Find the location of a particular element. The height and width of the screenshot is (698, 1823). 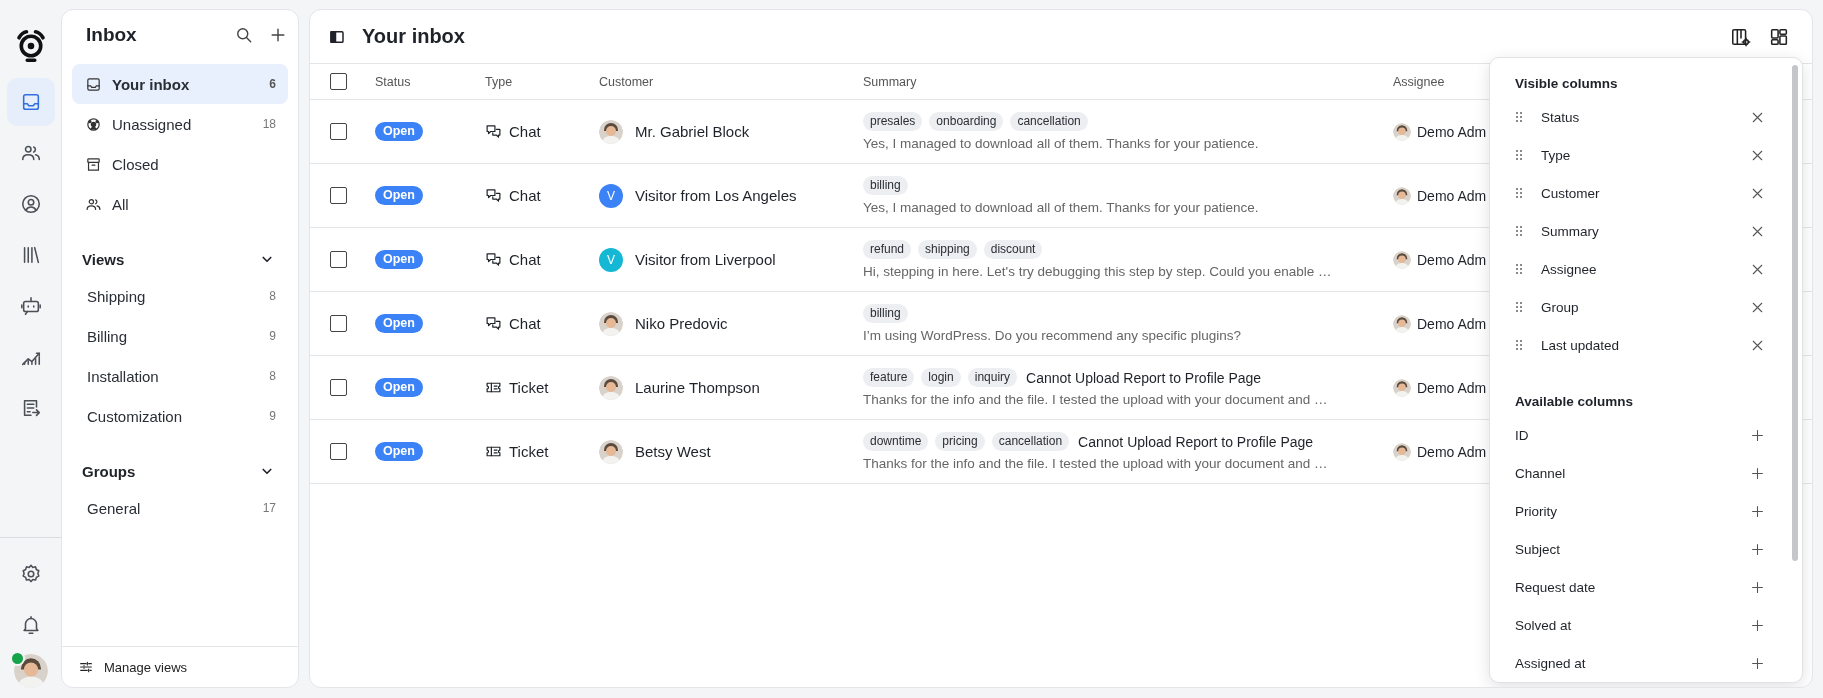

column-name: Channel is located at coordinates (1541, 473).